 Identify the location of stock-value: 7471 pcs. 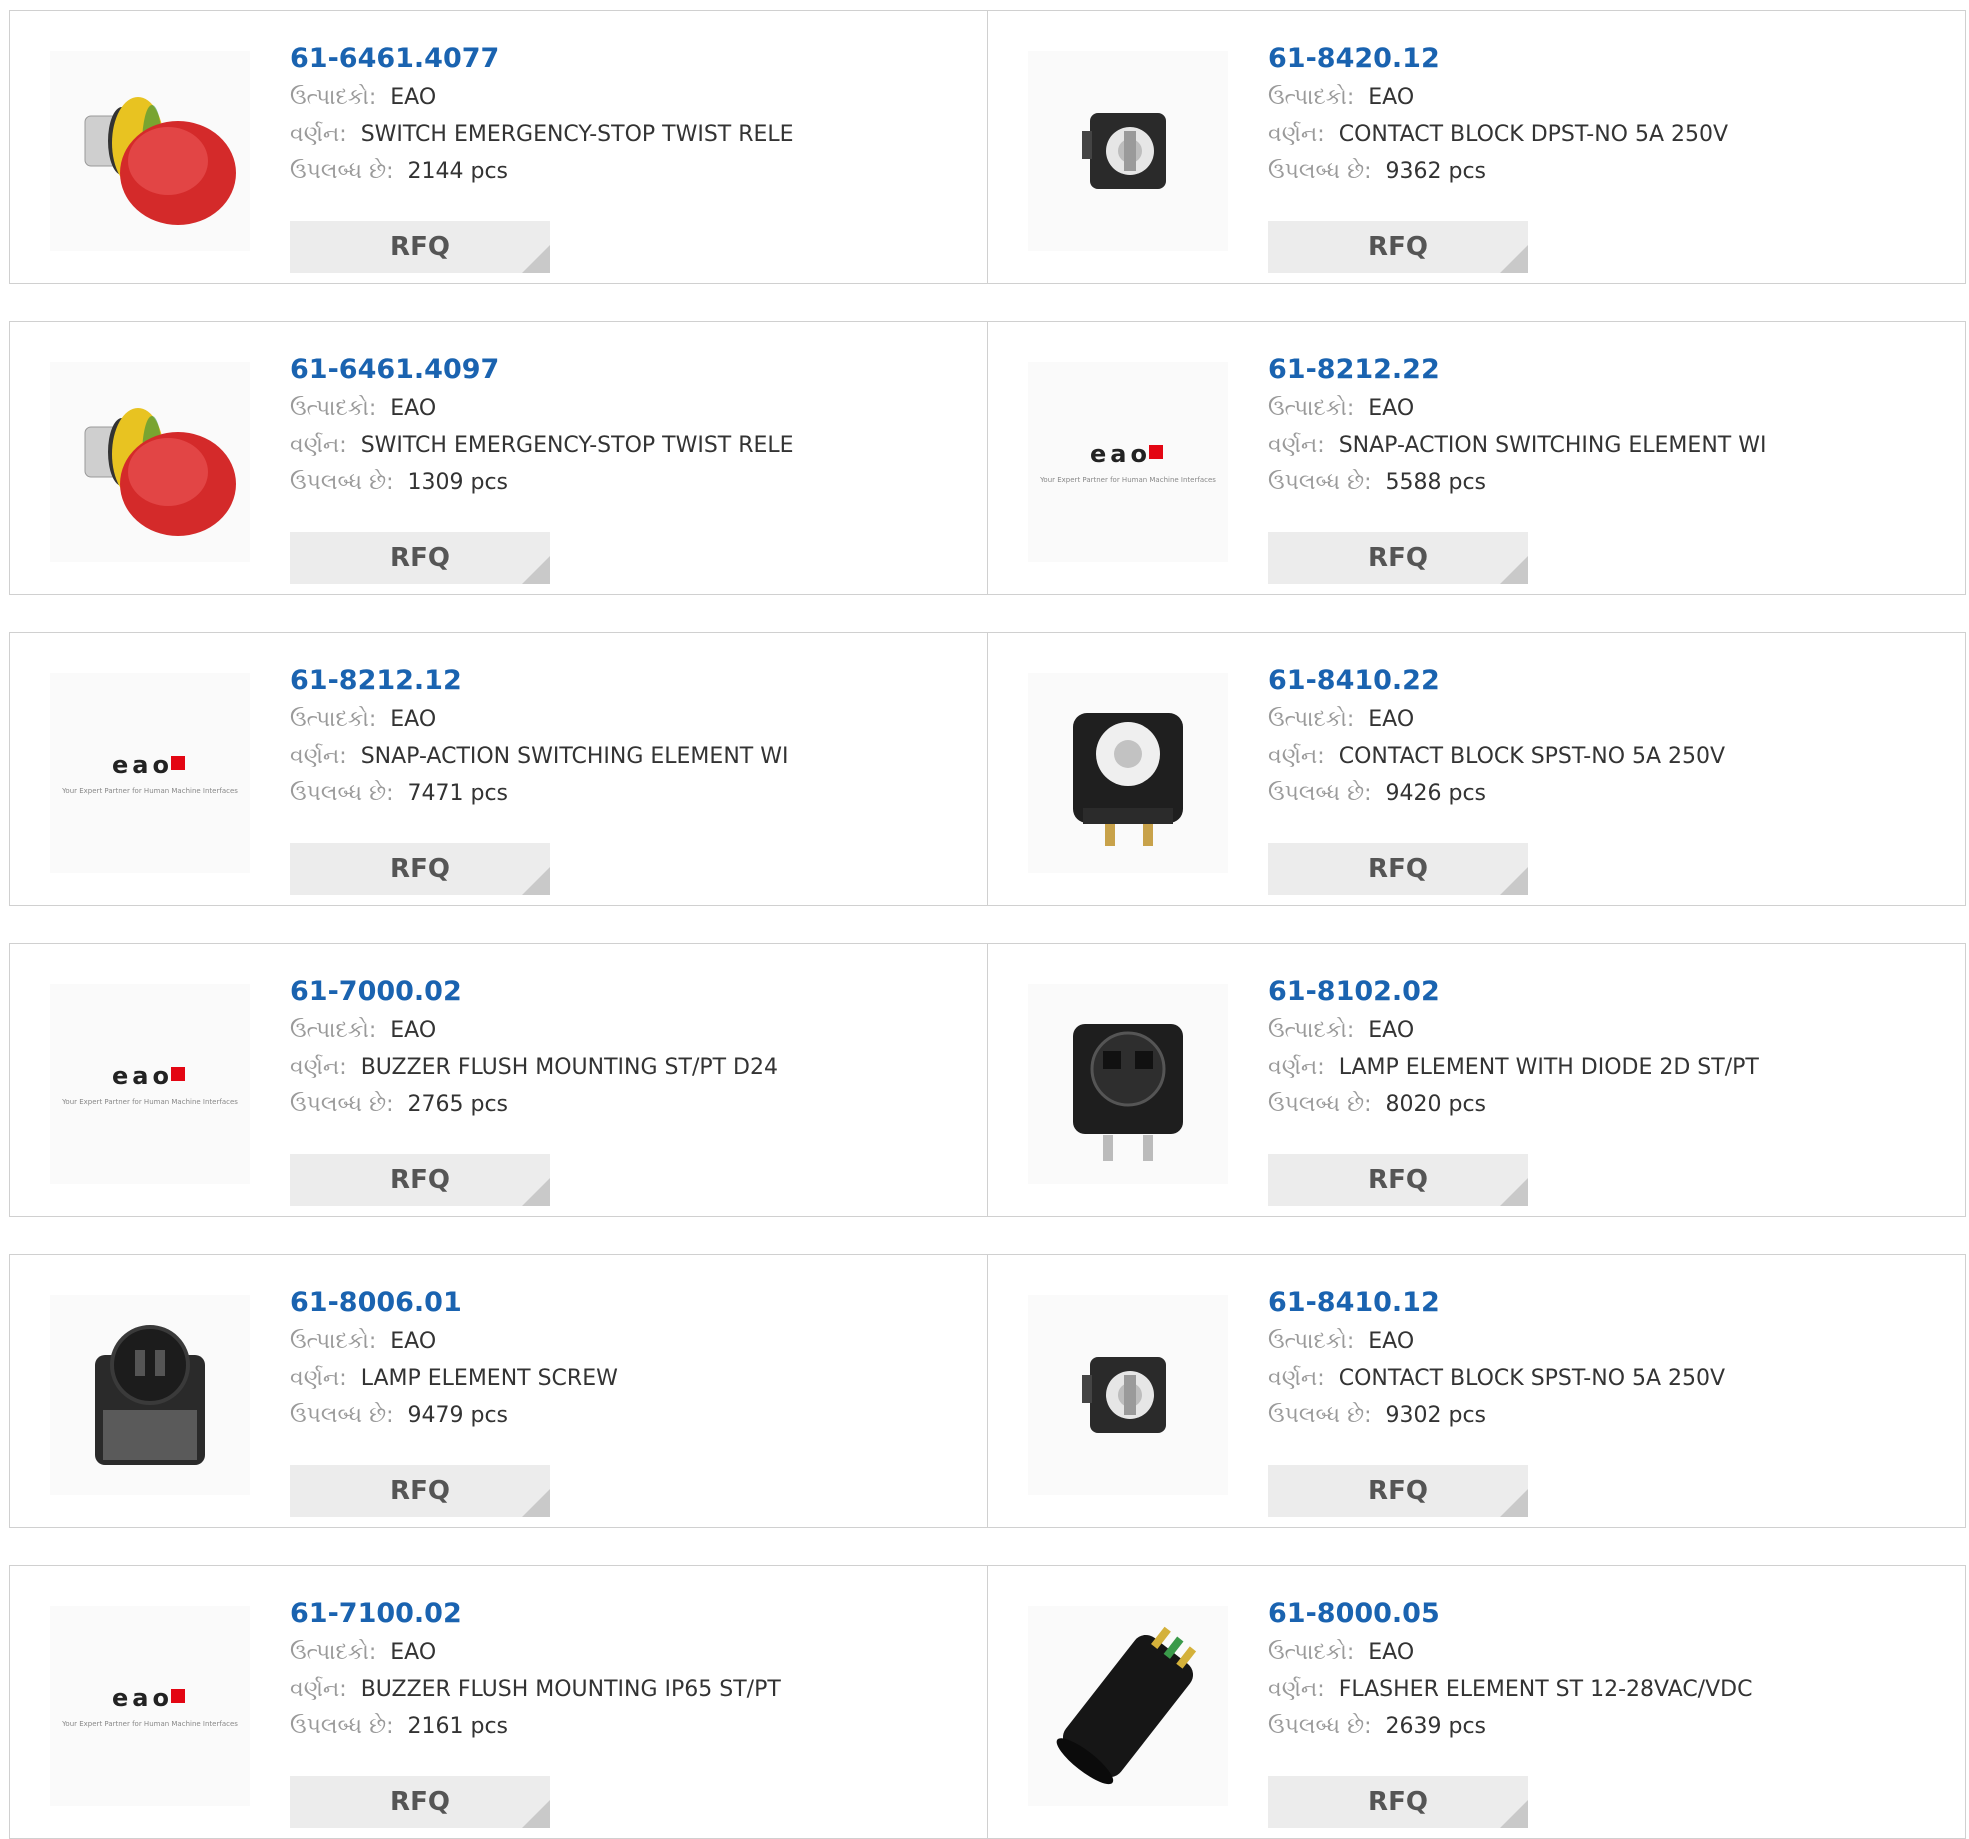
(458, 793).